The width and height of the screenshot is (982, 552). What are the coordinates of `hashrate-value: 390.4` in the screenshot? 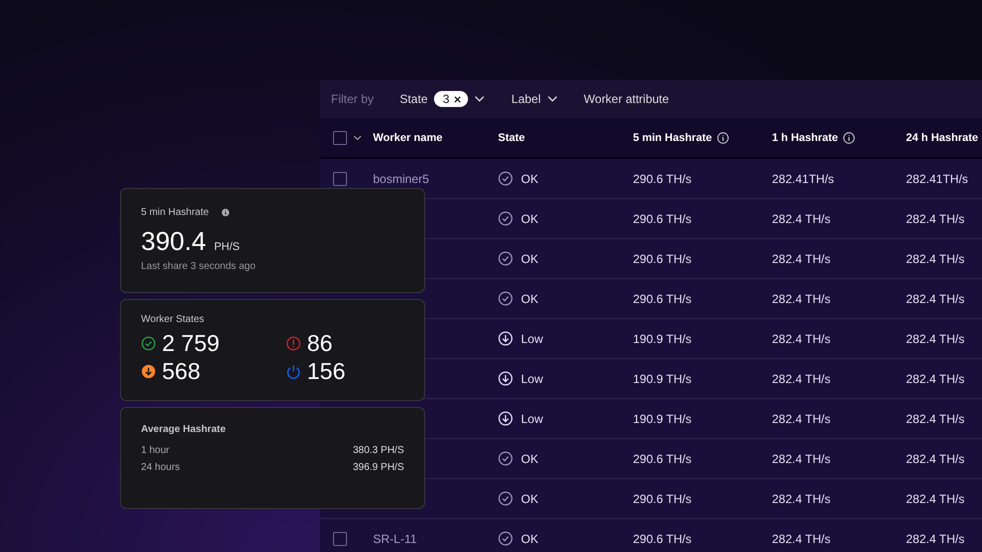 It's located at (173, 241).